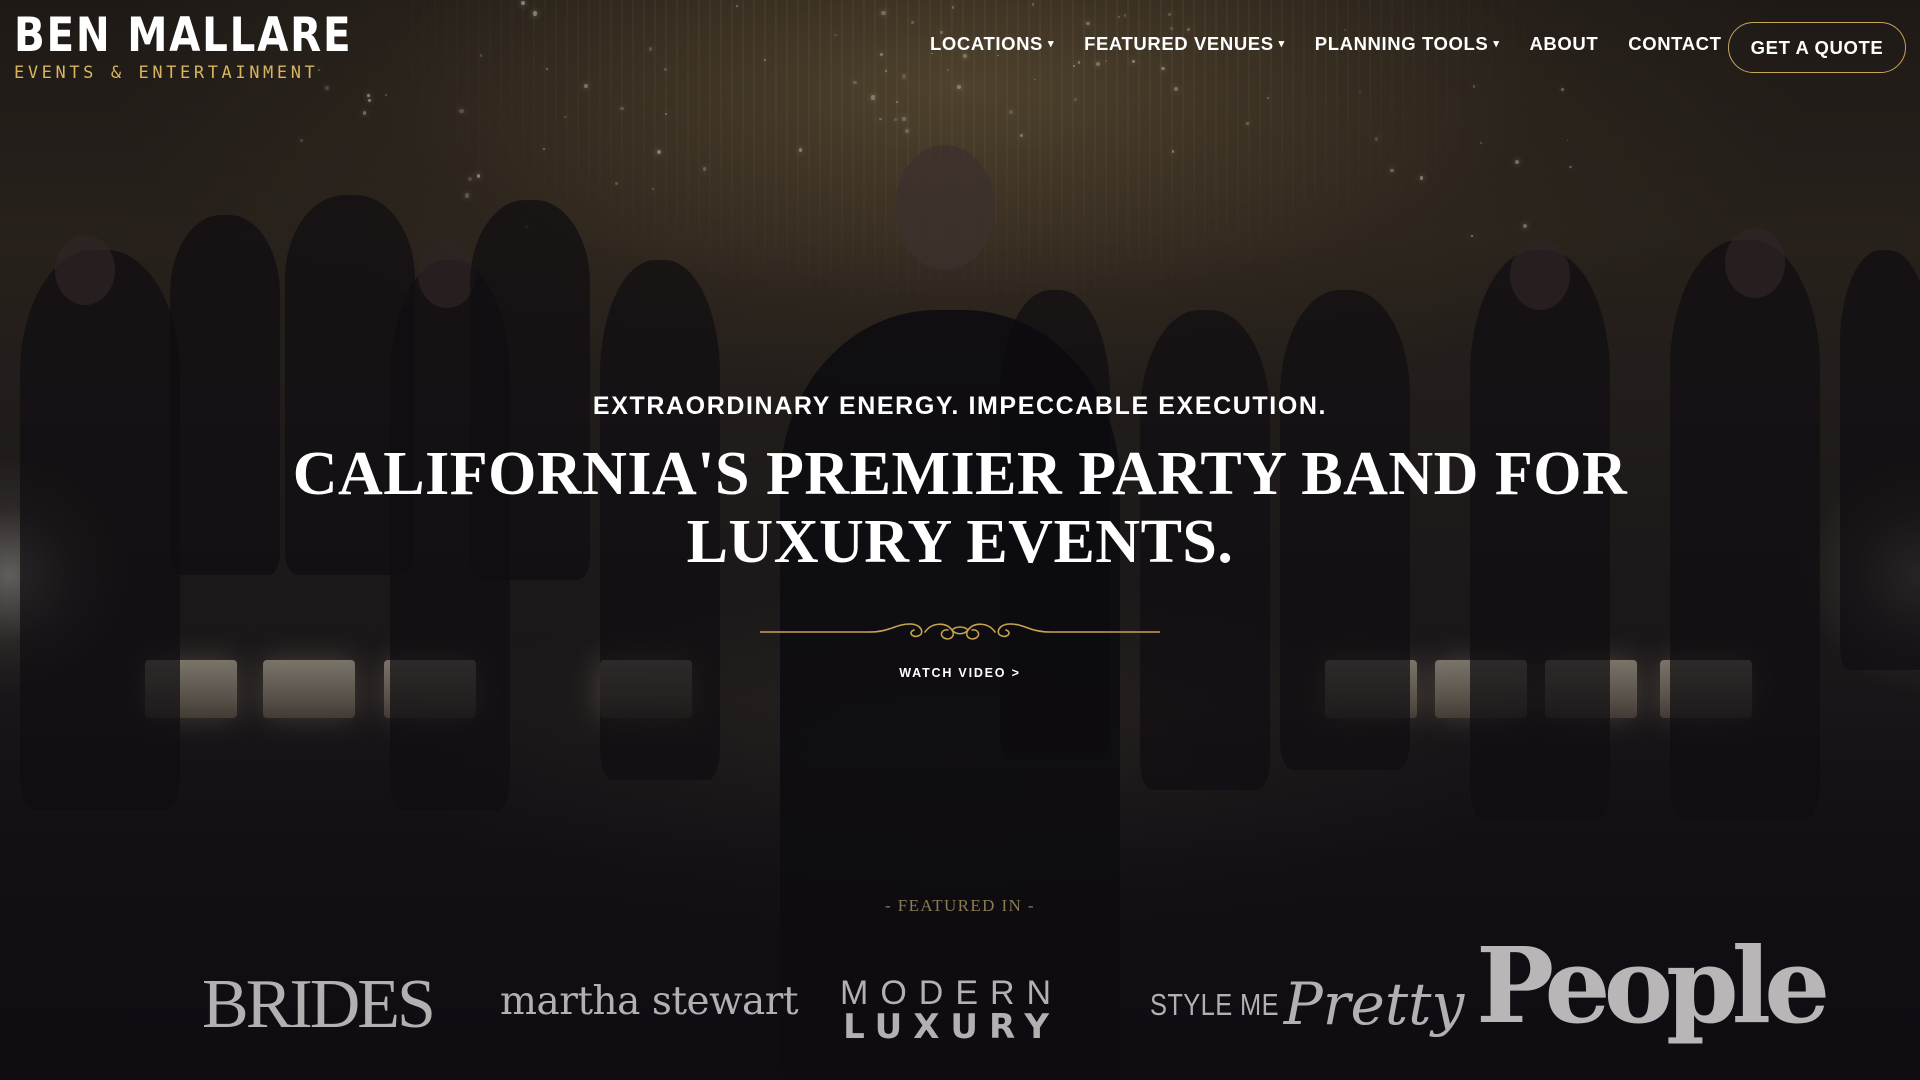 Image resolution: width=1920 pixels, height=1080 pixels. I want to click on watch-video-link: WATCH VIDEO >, so click(960, 673).